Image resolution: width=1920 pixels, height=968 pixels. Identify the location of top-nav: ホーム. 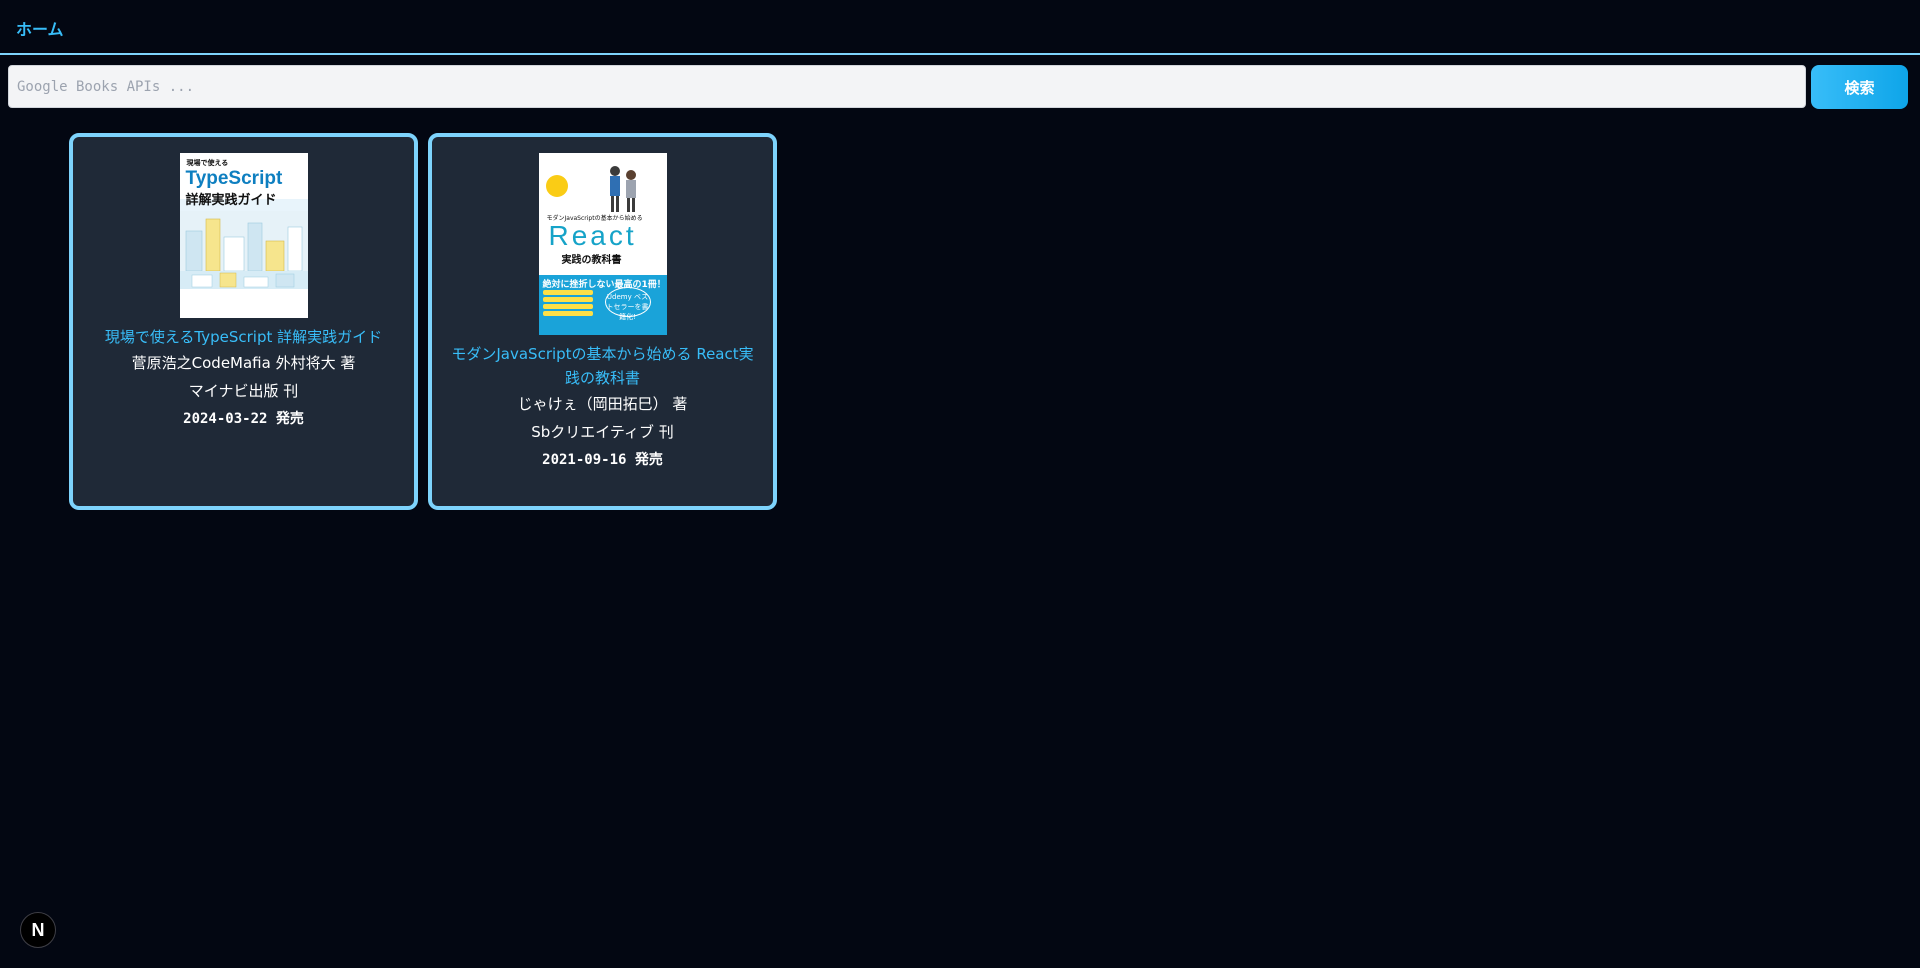
(960, 27).